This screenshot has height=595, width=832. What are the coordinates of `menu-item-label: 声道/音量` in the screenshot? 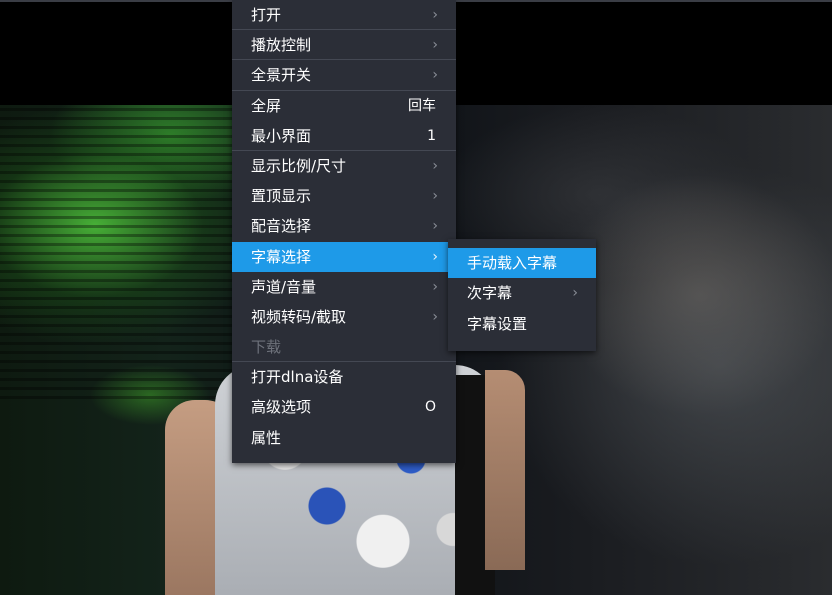 It's located at (284, 286).